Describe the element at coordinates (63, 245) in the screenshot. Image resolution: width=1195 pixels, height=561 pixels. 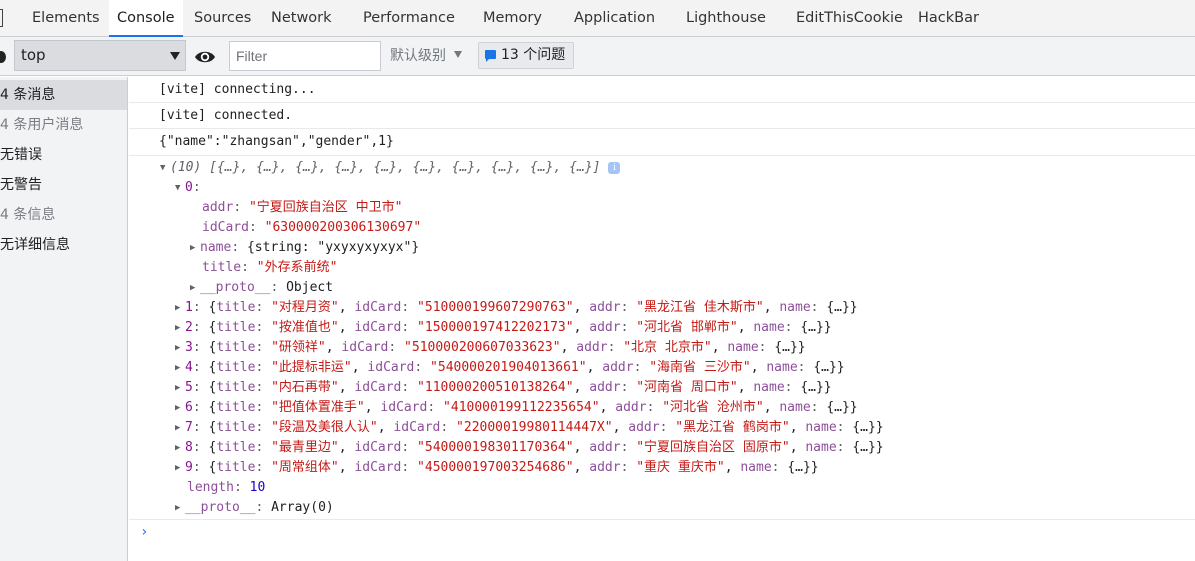
I see `sidebar-item-verbose: 无详细信息` at that location.